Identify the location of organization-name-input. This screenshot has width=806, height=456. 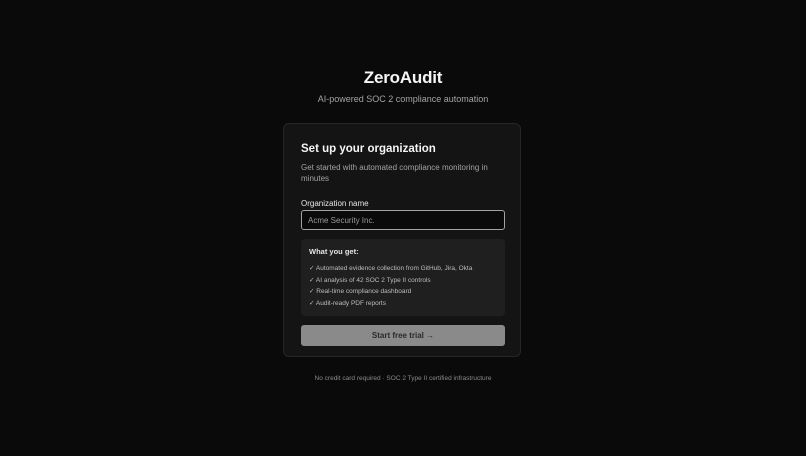
(403, 220).